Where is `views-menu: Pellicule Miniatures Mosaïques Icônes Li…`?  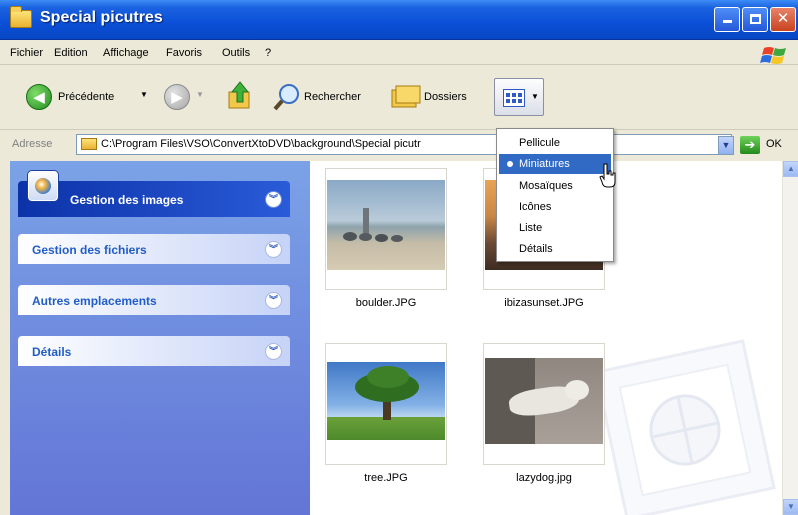
views-menu: Pellicule Miniatures Mosaïques Icônes Li… is located at coordinates (555, 195).